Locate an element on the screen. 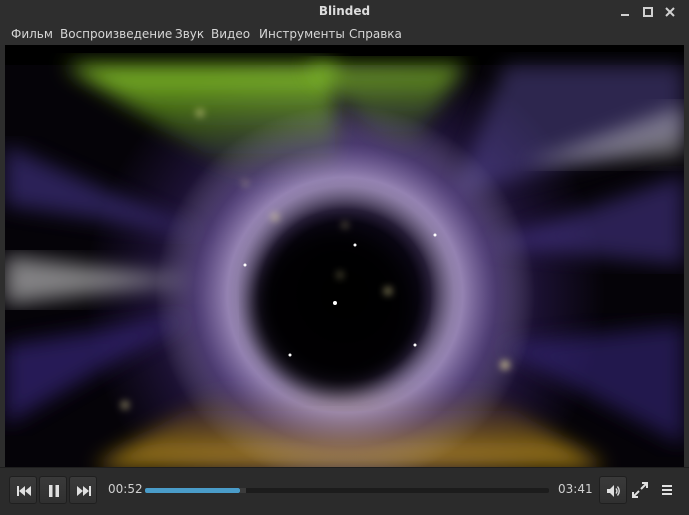 The image size is (689, 515). menu-film: Фильм is located at coordinates (32, 34).